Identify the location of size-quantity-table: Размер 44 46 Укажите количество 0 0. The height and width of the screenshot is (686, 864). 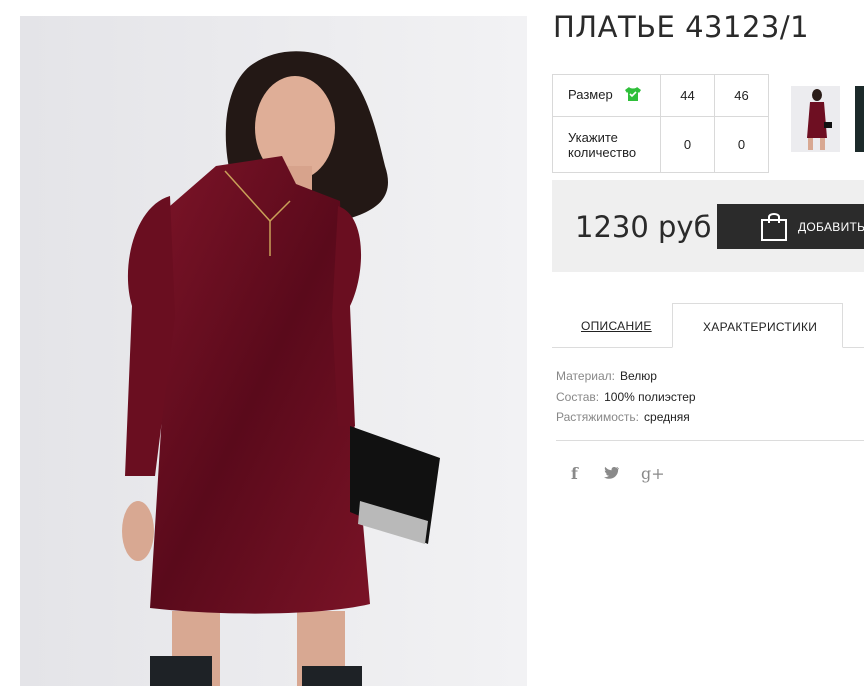
(660, 123).